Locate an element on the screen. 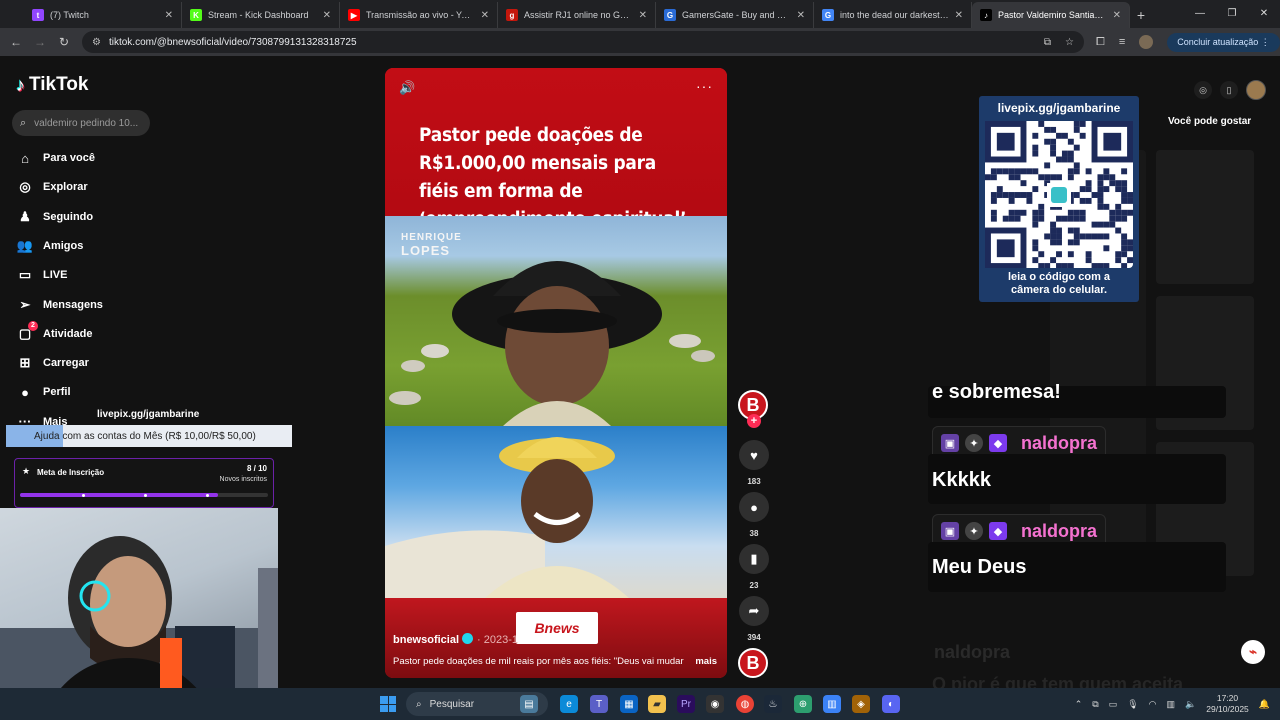 The height and width of the screenshot is (720, 1280). browser-tab: G GamersGate - Buy and download... ✕ is located at coordinates (735, 15).